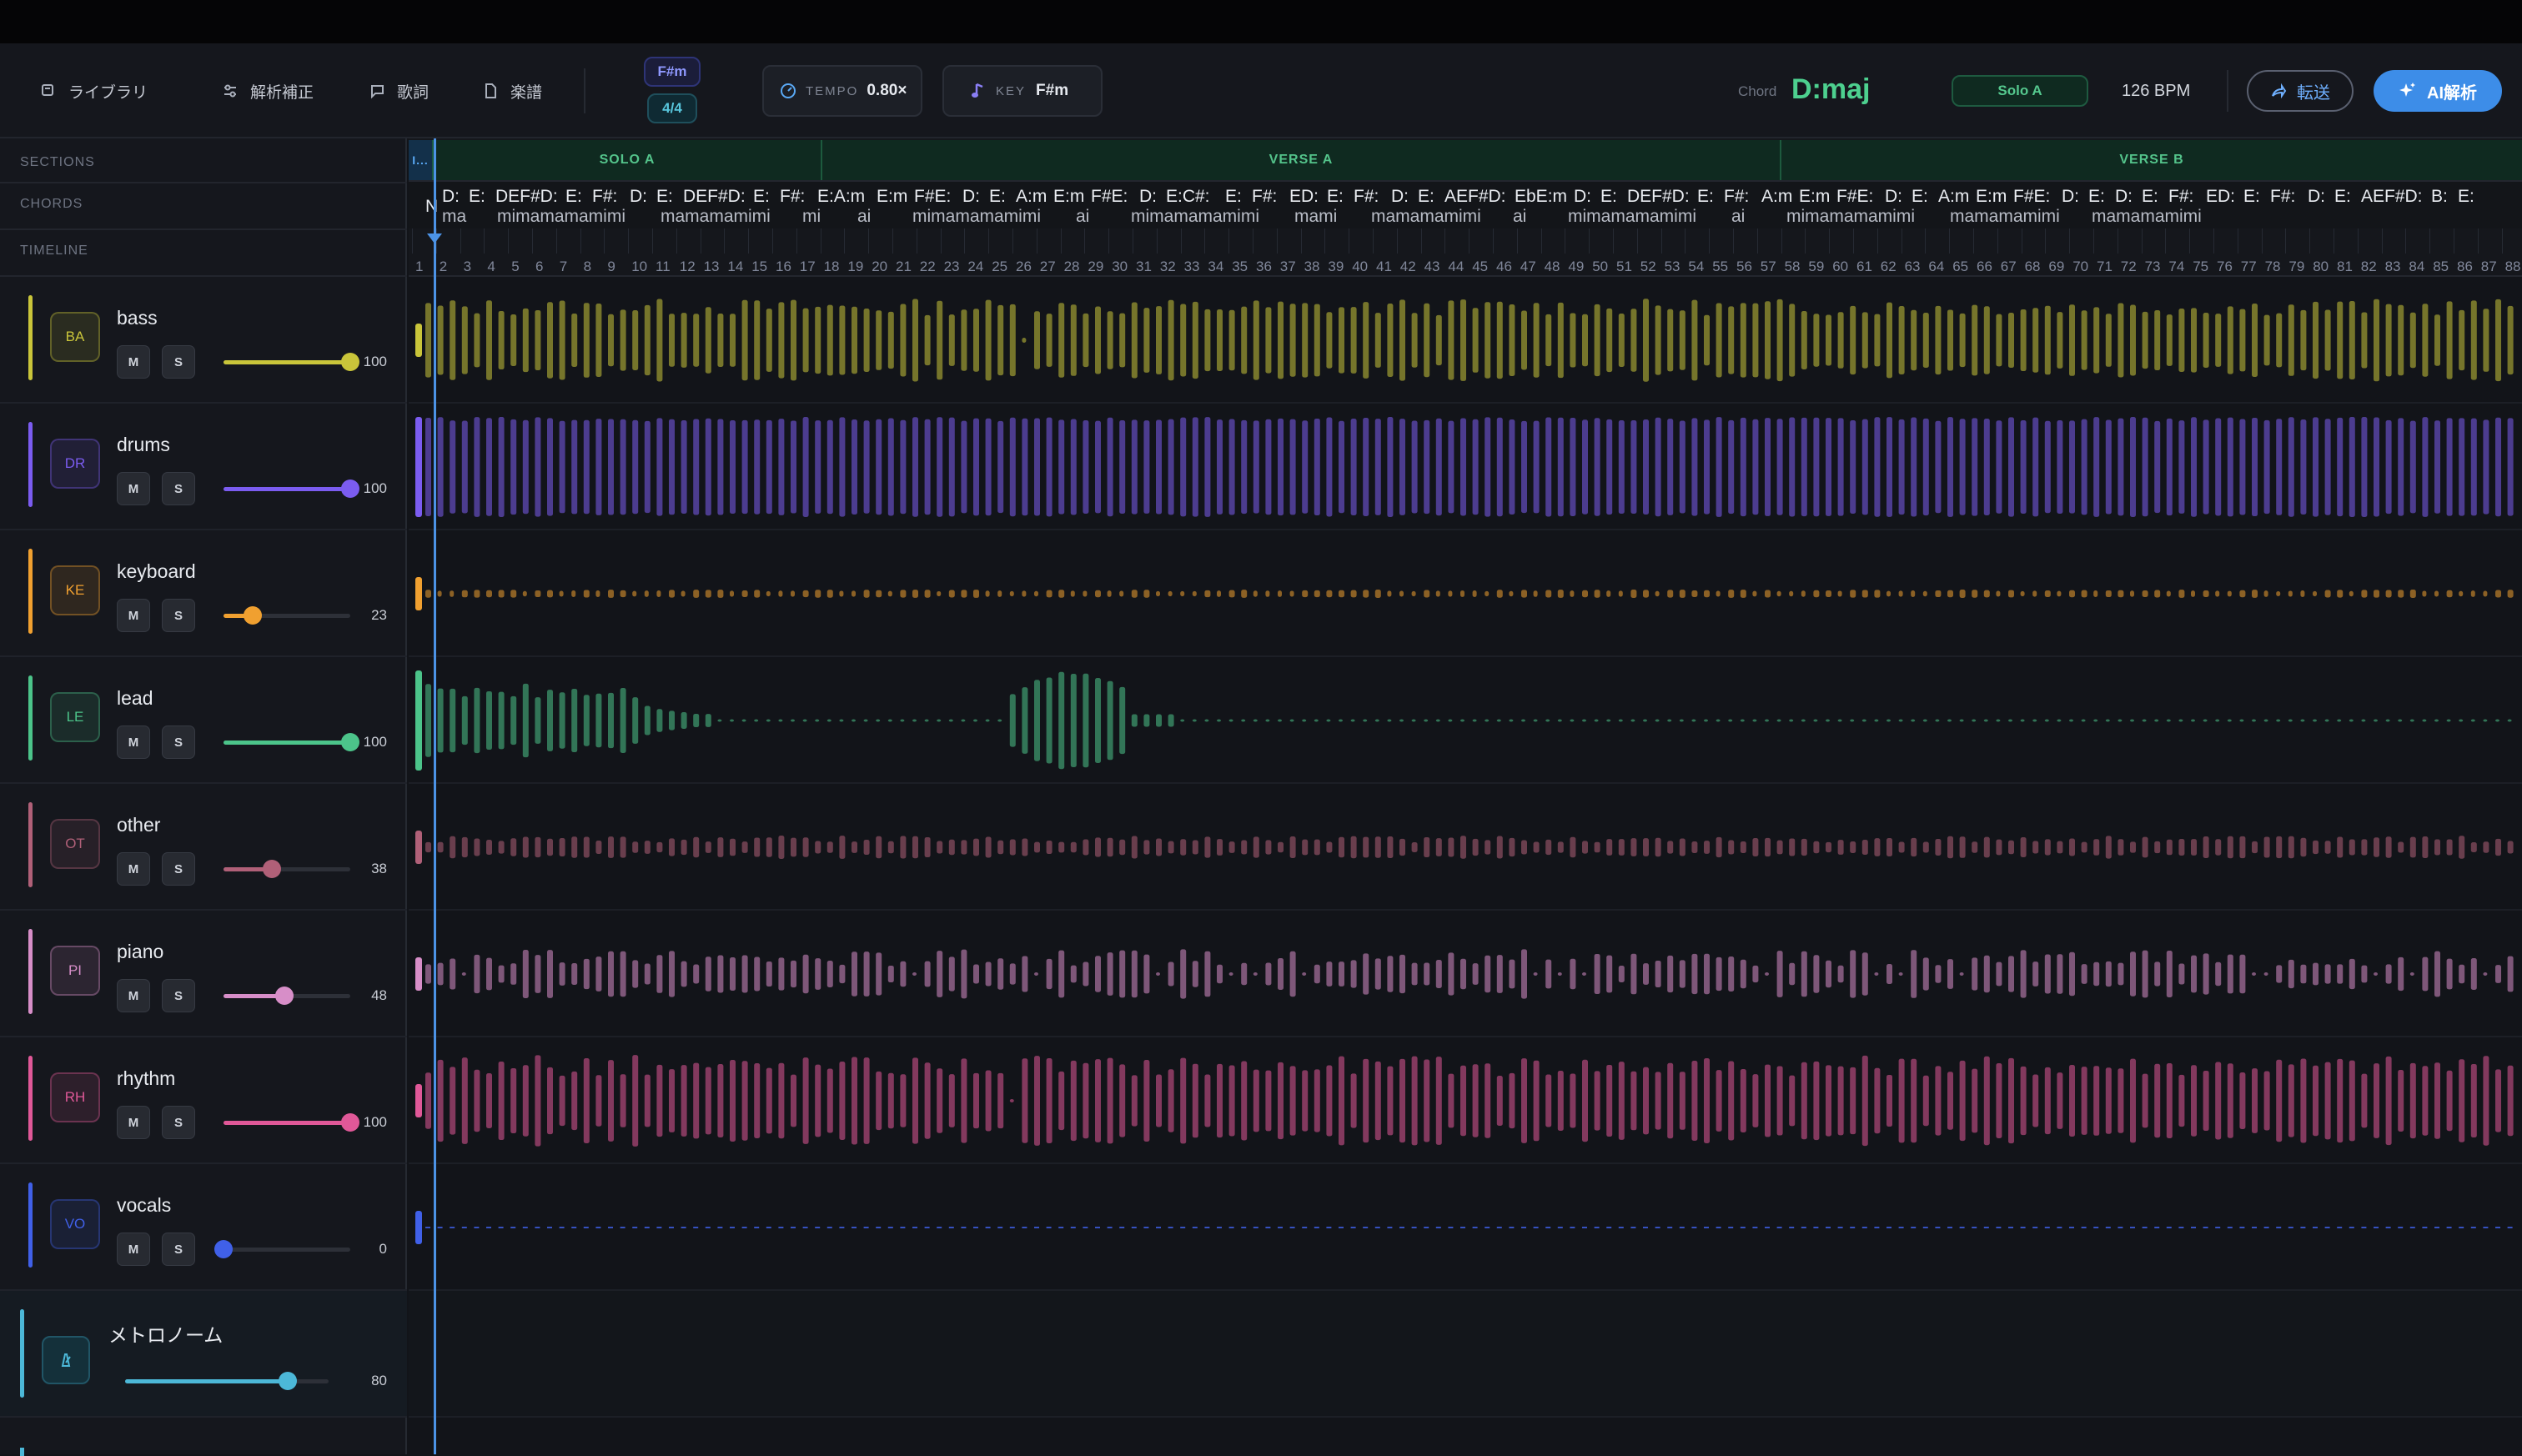 This screenshot has height=1456, width=2522. Describe the element at coordinates (842, 91) in the screenshot. I see `tempo-control: TEMPO 0.80×` at that location.